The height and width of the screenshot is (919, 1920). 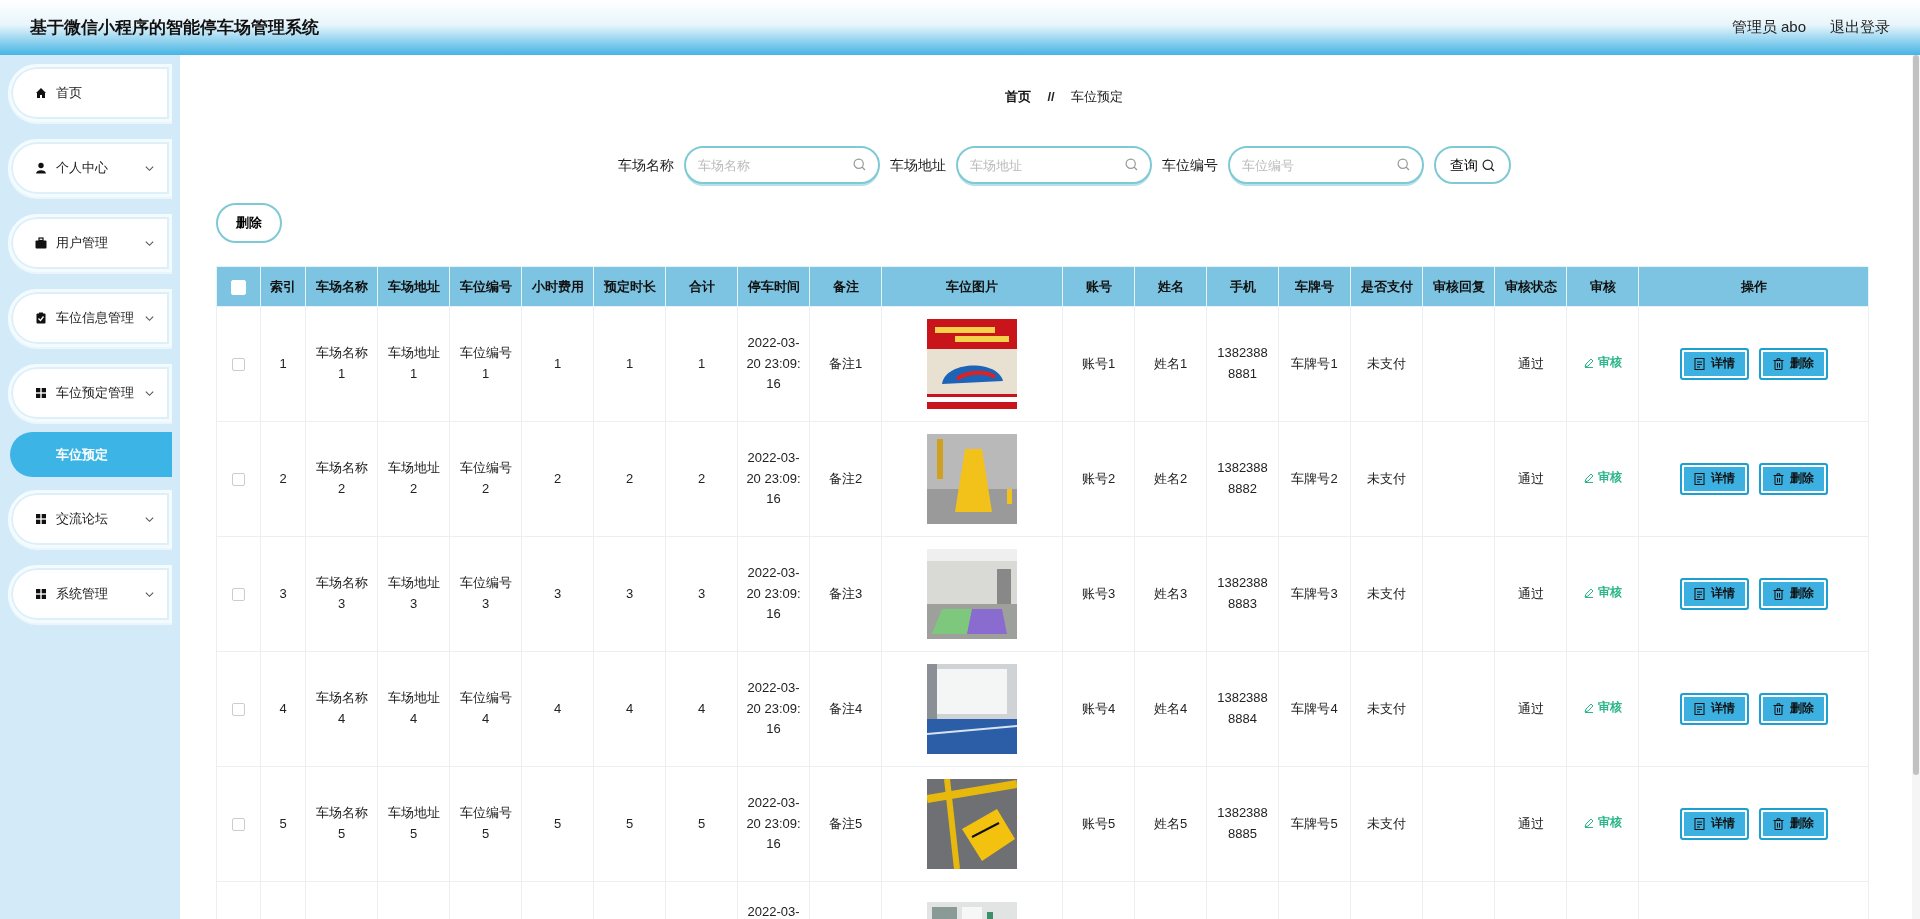 I want to click on scrollbar-thumb, so click(x=1916, y=415).